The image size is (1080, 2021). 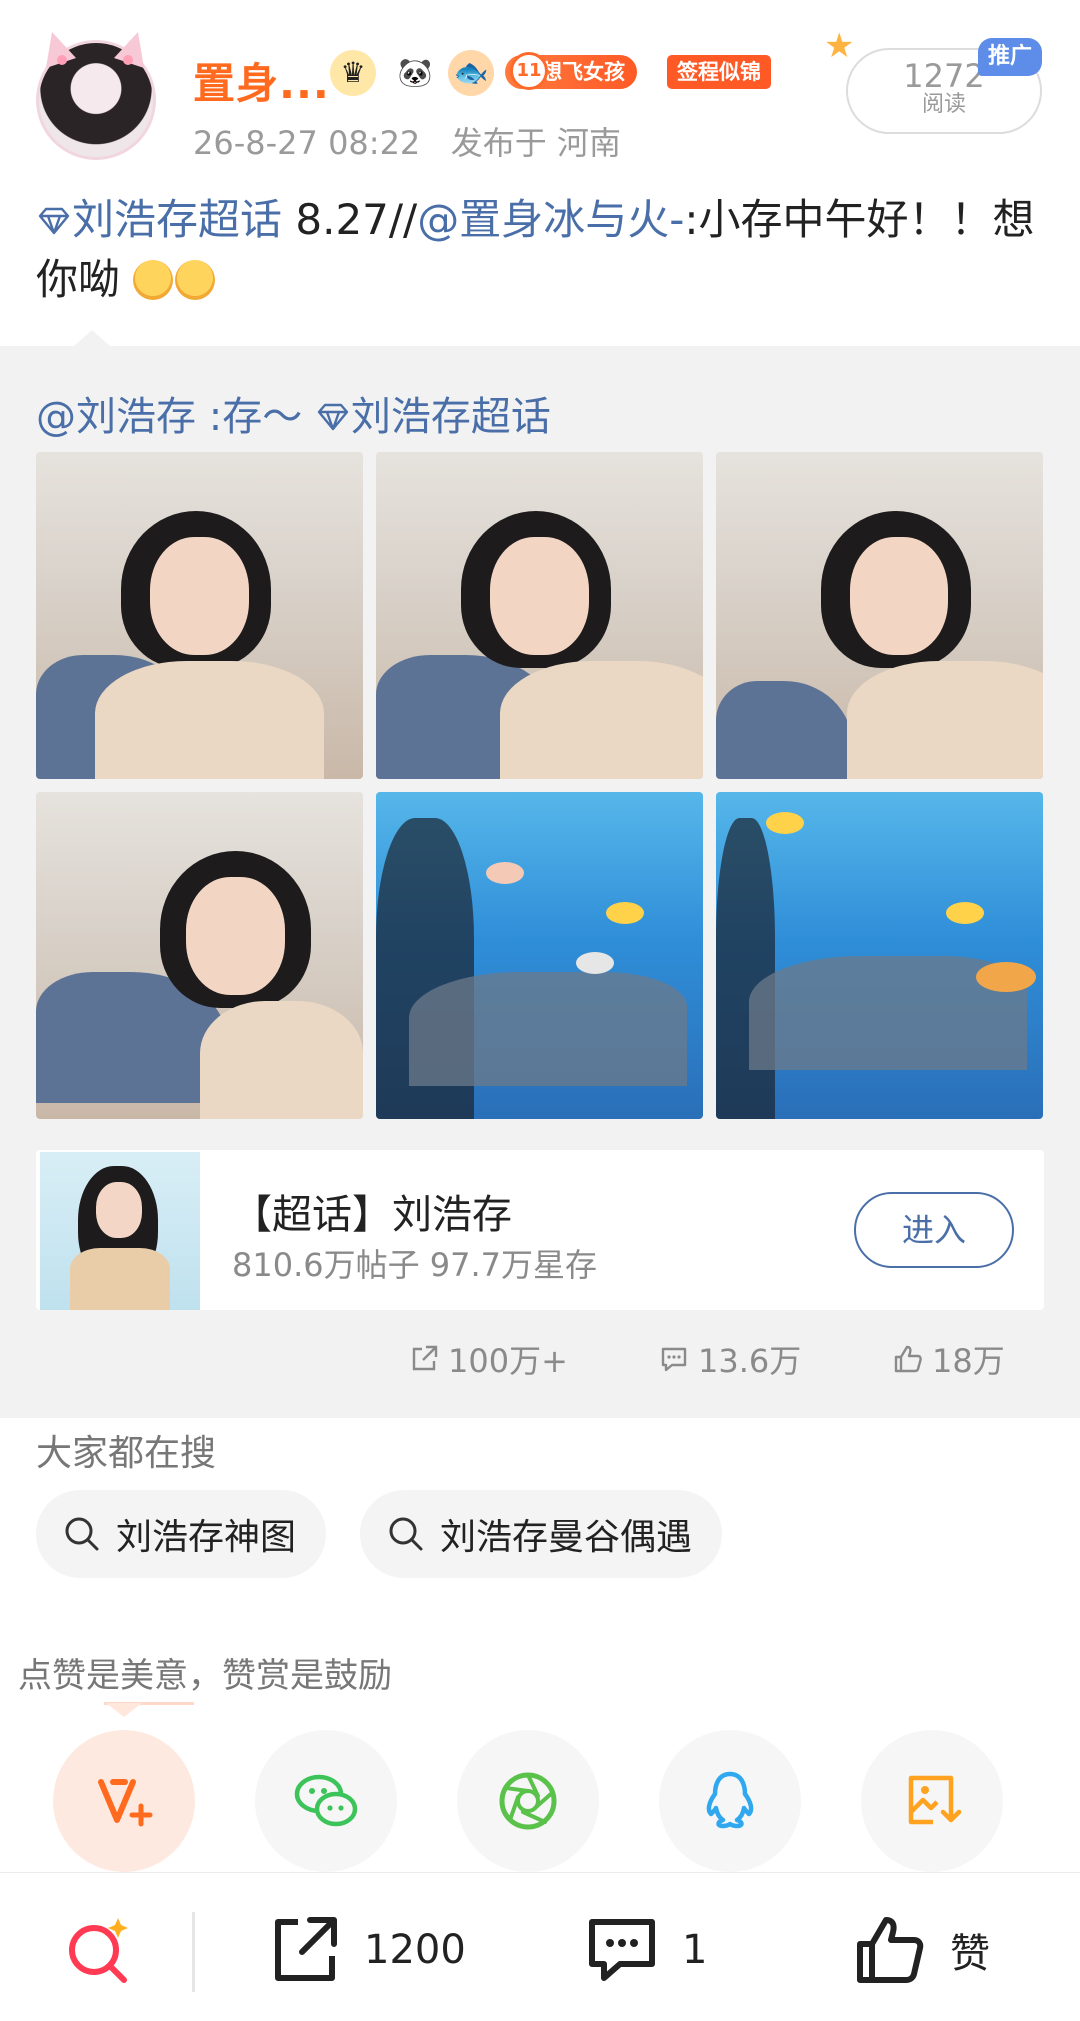 I want to click on crown-badge-icon: ♛, so click(x=353, y=73).